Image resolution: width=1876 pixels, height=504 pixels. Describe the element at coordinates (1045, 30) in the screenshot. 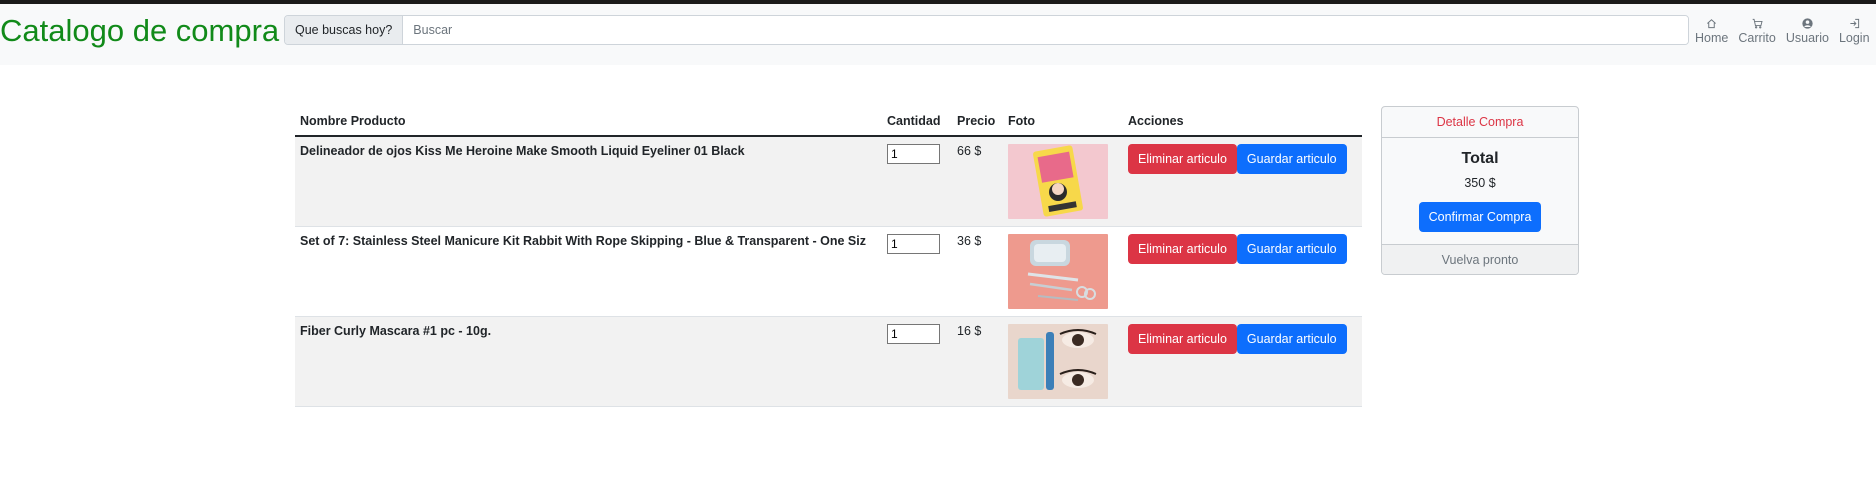

I see `search-input` at that location.